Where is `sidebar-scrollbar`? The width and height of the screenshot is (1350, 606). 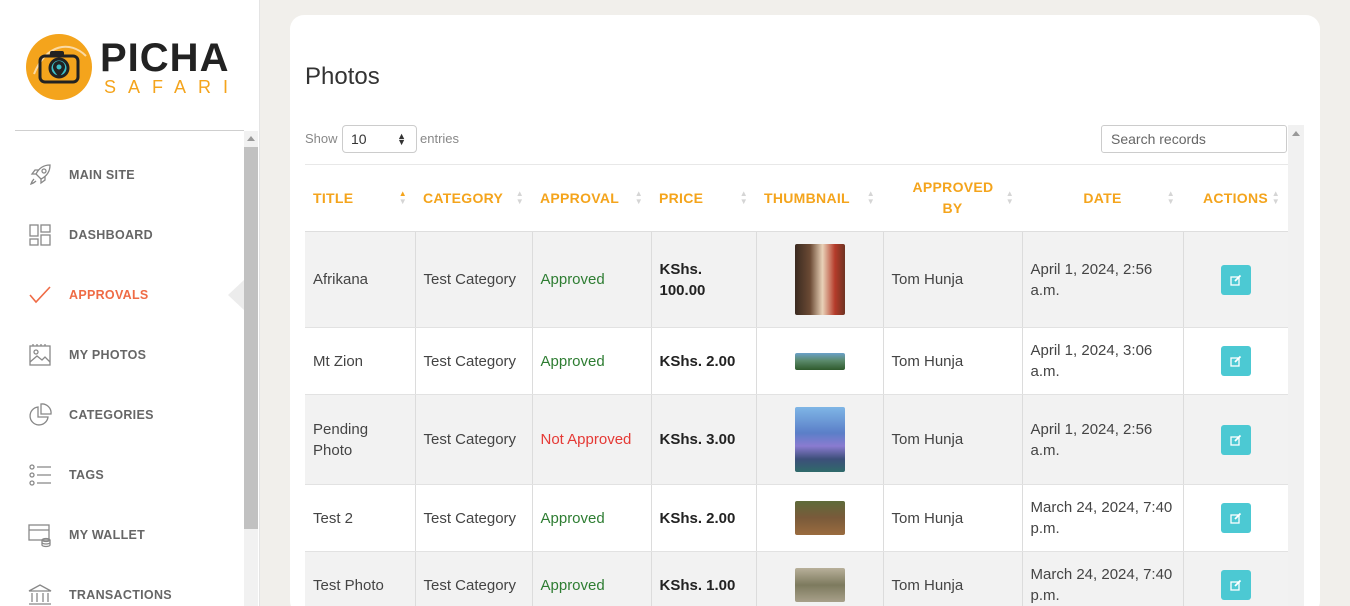 sidebar-scrollbar is located at coordinates (251, 368).